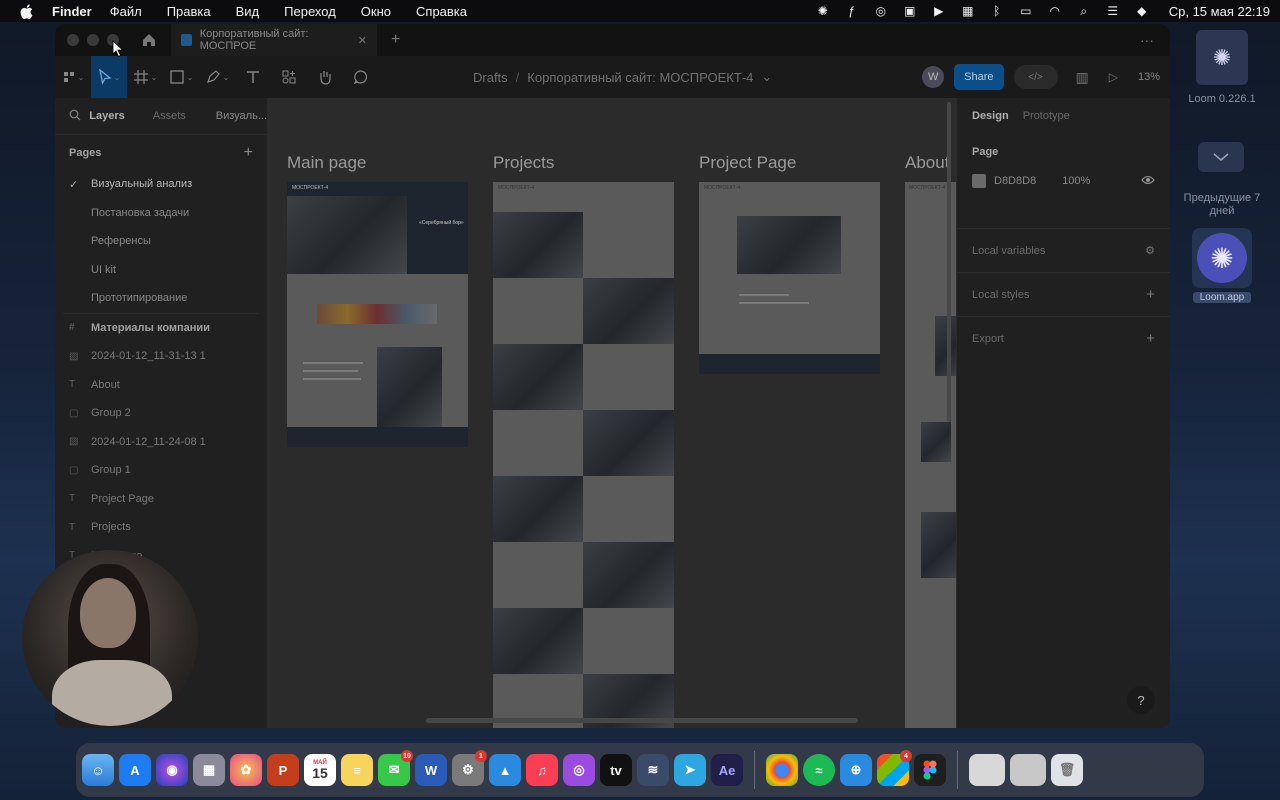  What do you see at coordinates (161, 470) in the screenshot?
I see `layer-item: ▢ Group 1` at bounding box center [161, 470].